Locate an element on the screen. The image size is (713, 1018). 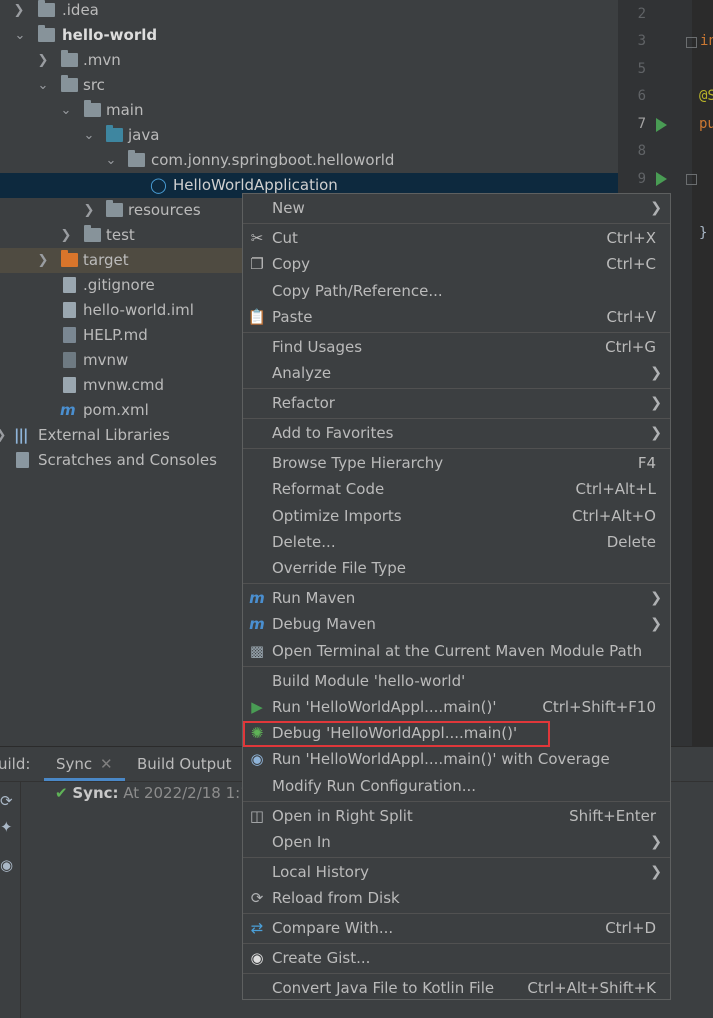
eye-icon: ◉ is located at coordinates (7, 865).